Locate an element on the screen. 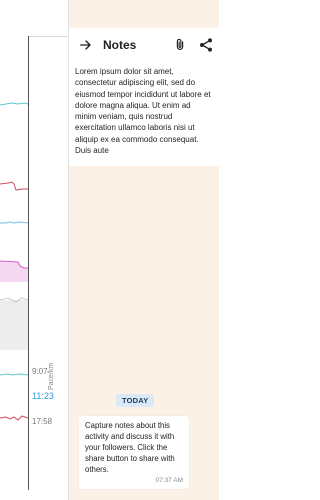  pace-axis-label: Pace/km is located at coordinates (51, 376).